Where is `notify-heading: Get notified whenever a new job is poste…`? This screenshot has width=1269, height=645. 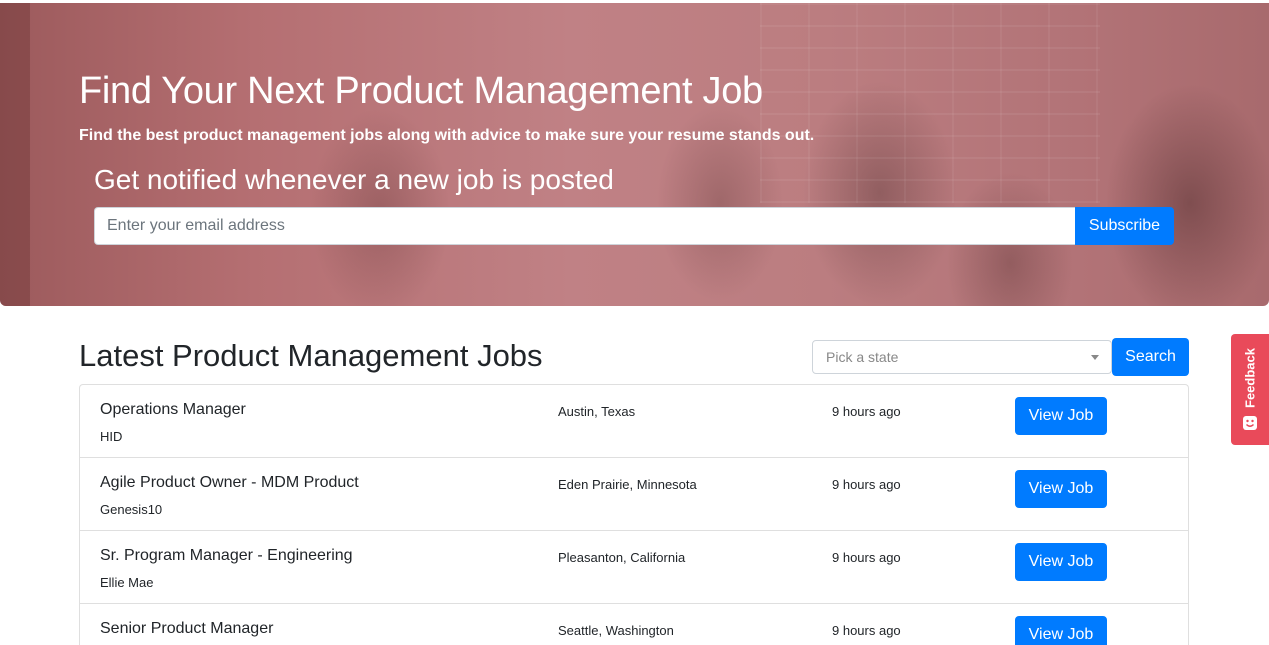
notify-heading: Get notified whenever a new job is poste… is located at coordinates (354, 179).